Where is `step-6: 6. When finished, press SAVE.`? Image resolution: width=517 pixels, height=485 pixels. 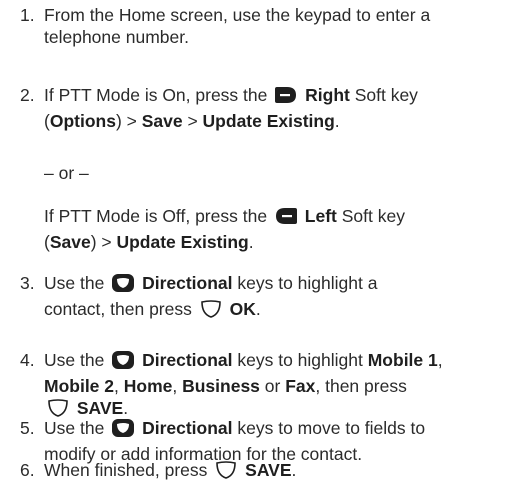 step-6: 6. When finished, press SAVE. is located at coordinates (265, 472).